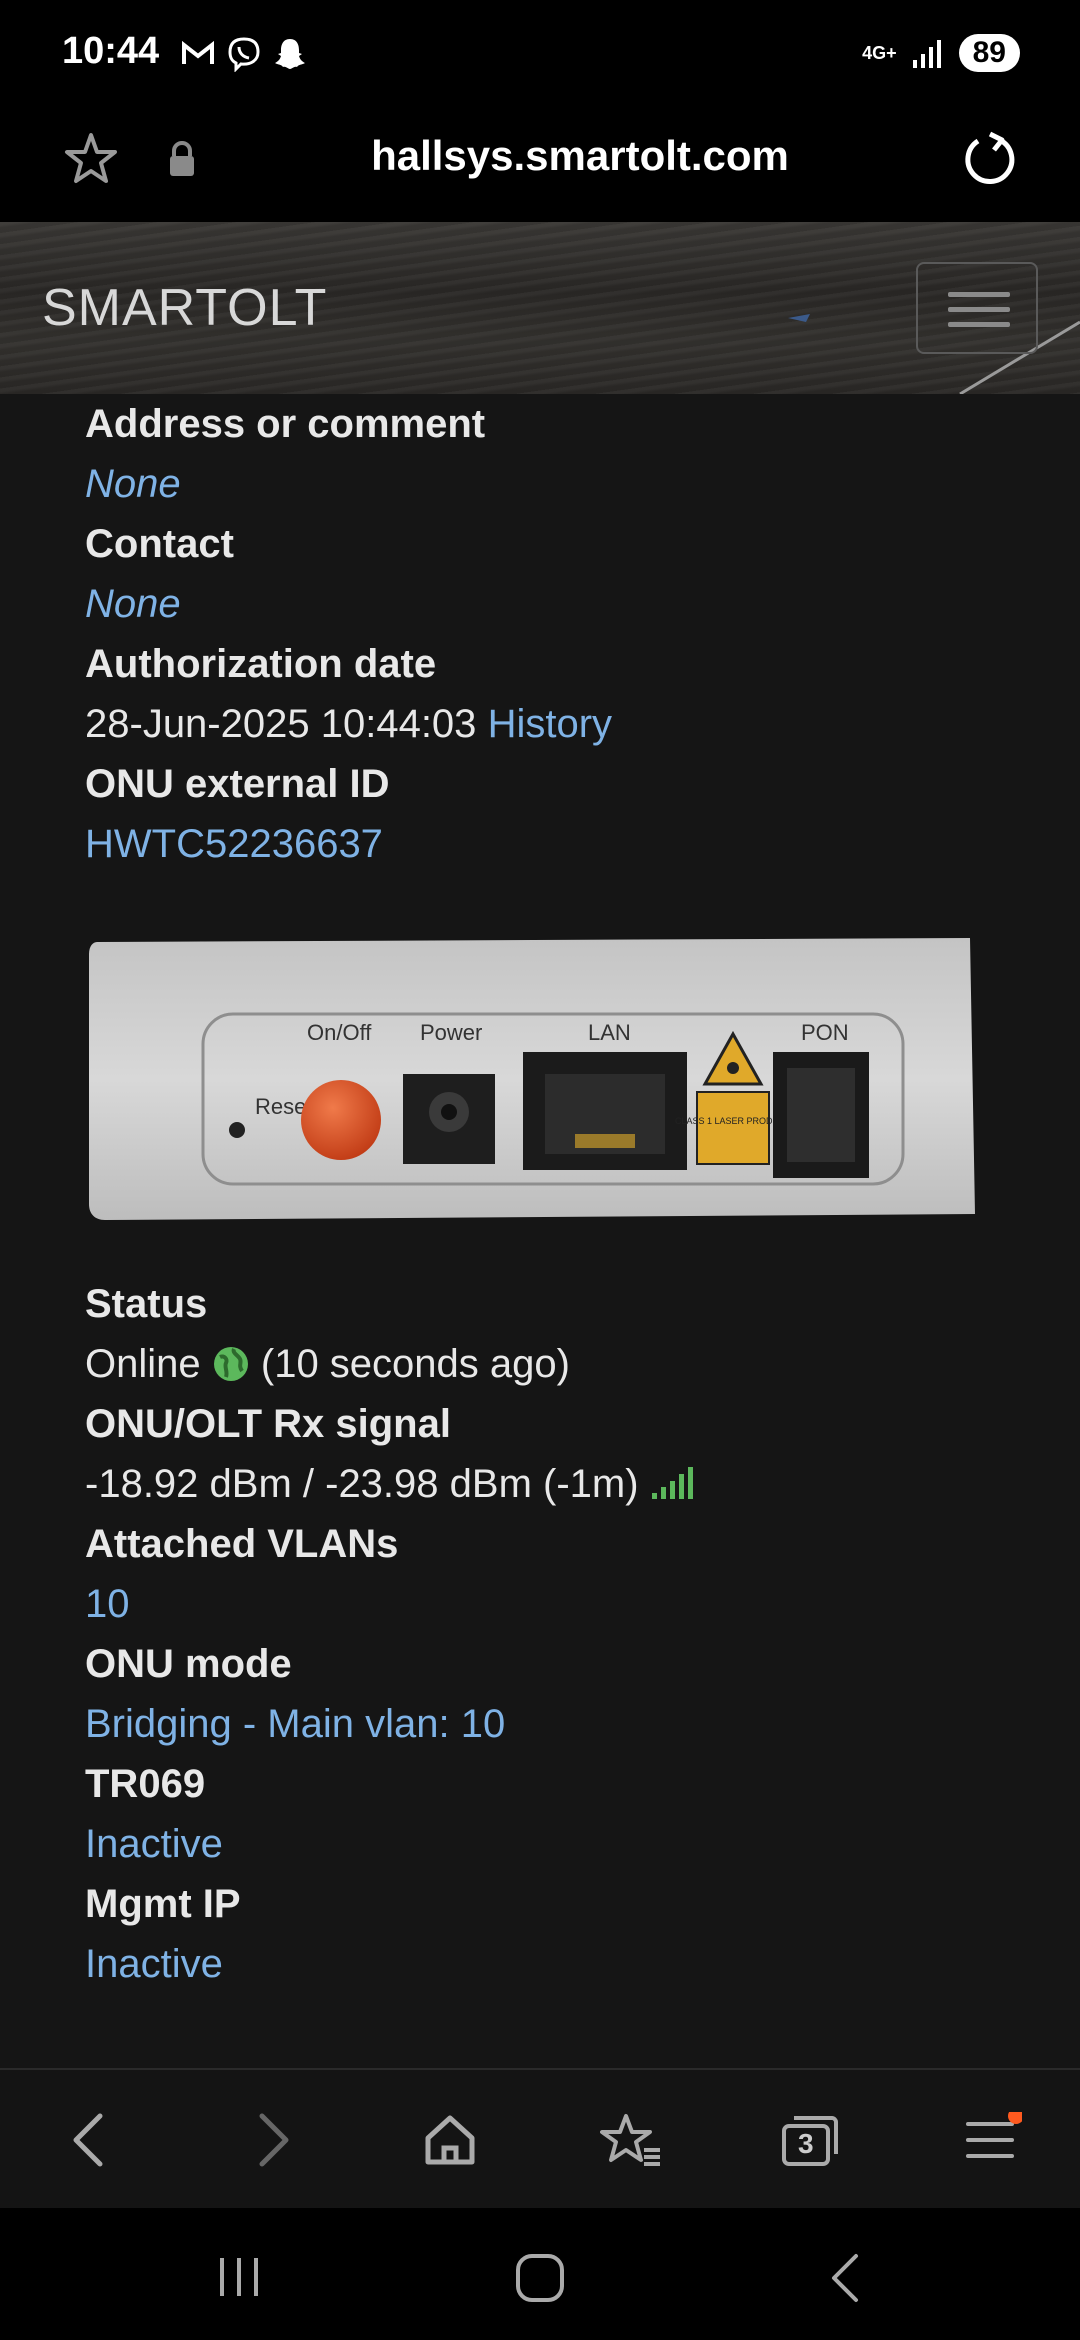  What do you see at coordinates (450, 2140) in the screenshot?
I see `home-icon` at bounding box center [450, 2140].